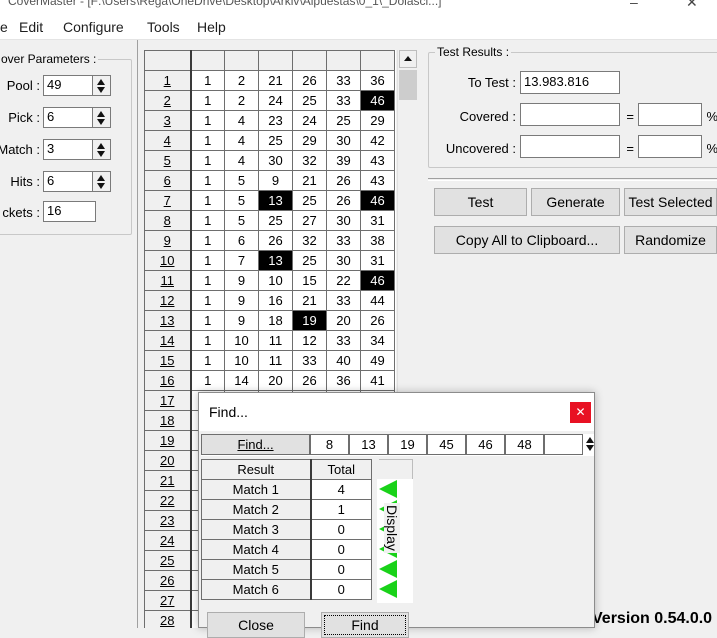 The width and height of the screenshot is (717, 638). I want to click on row-number: 4, so click(168, 140).